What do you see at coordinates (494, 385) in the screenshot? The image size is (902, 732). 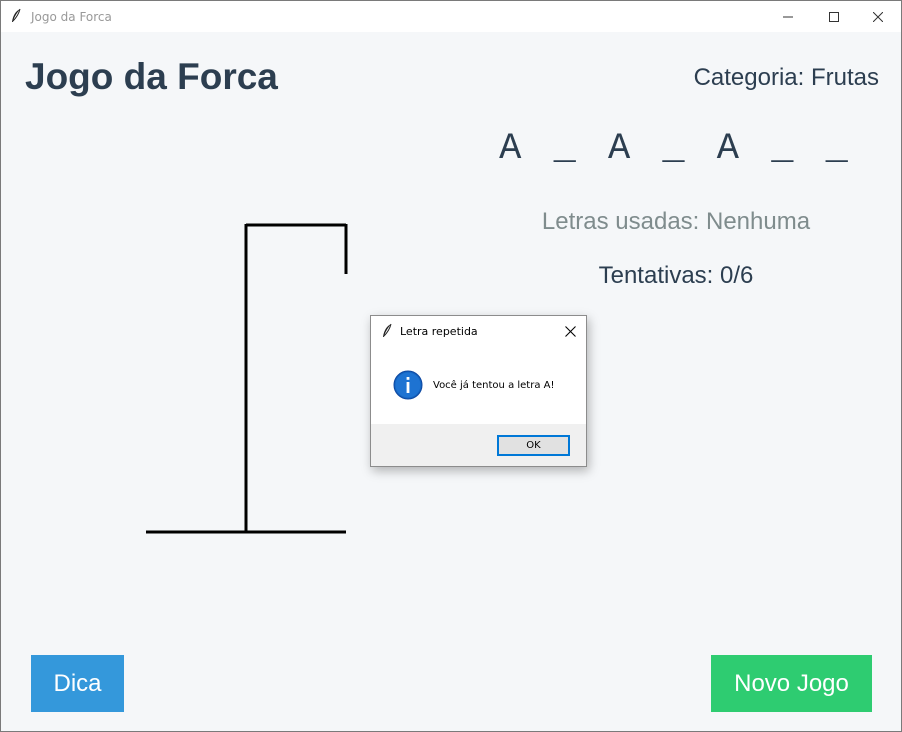 I see `dialog-message: Você já tentou a letra A!` at bounding box center [494, 385].